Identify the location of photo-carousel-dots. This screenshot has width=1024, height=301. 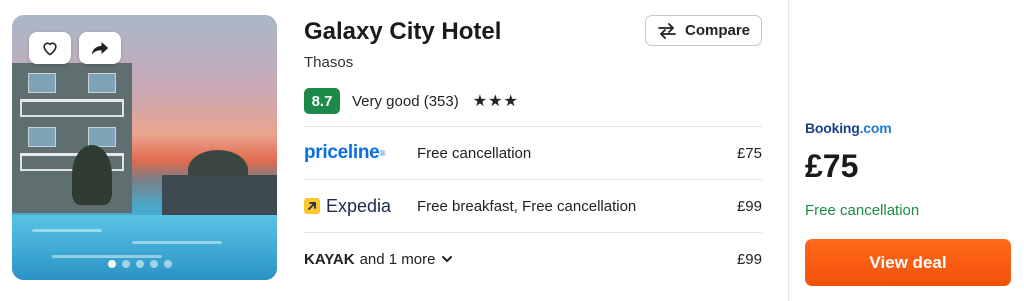
(140, 264).